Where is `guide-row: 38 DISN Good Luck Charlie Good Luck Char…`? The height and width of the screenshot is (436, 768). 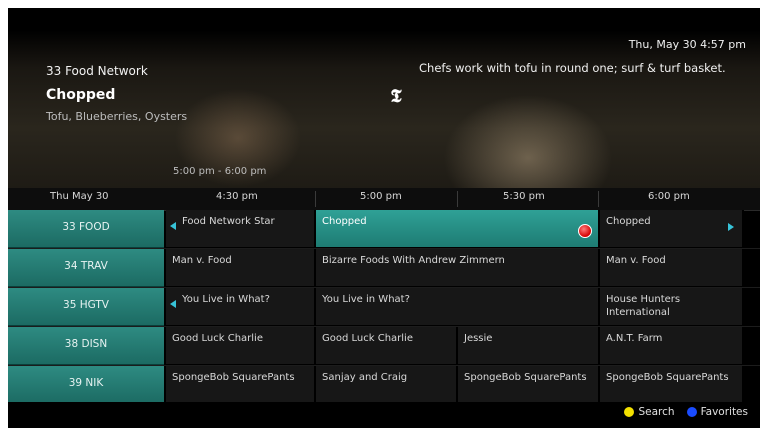 guide-row: 38 DISN Good Luck Charlie Good Luck Char… is located at coordinates (384, 346).